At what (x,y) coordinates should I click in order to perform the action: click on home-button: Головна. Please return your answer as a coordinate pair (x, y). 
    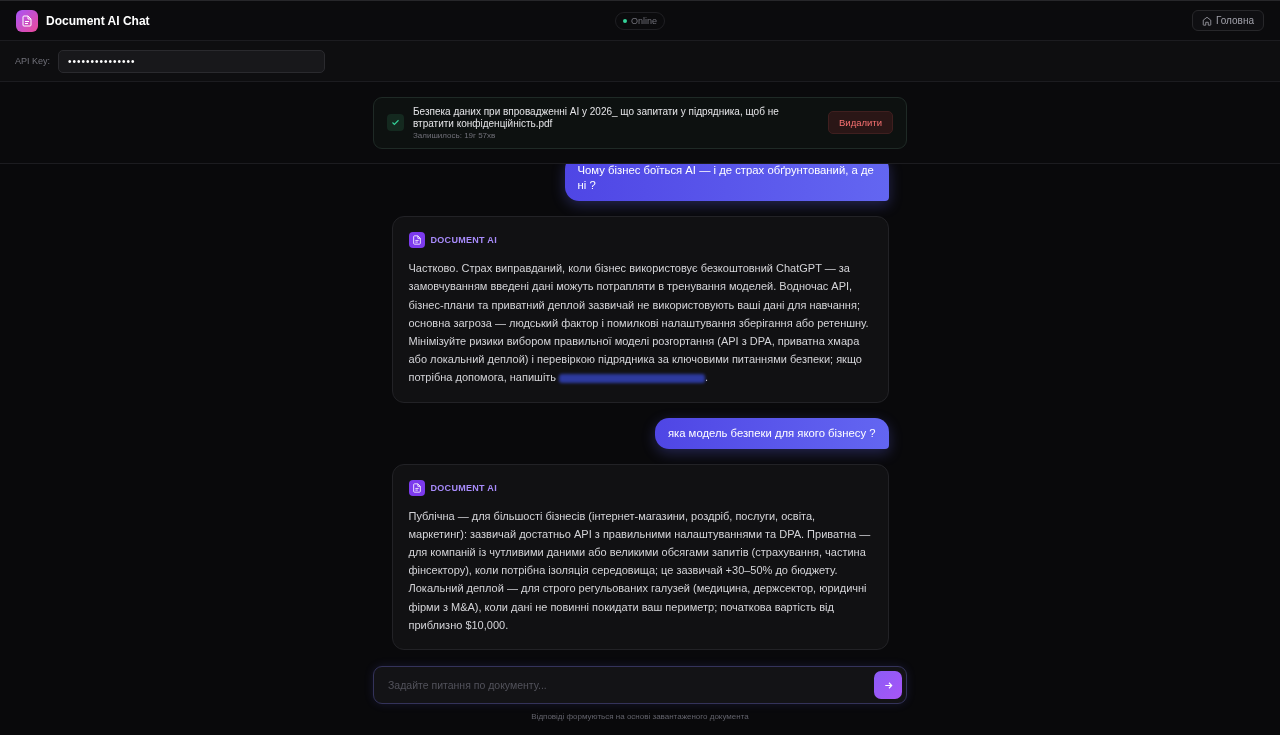
    Looking at the image, I should click on (1228, 20).